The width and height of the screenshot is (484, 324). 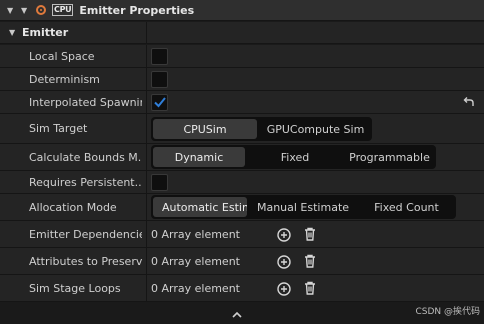 I want to click on checkmark-icon, so click(x=160, y=102).